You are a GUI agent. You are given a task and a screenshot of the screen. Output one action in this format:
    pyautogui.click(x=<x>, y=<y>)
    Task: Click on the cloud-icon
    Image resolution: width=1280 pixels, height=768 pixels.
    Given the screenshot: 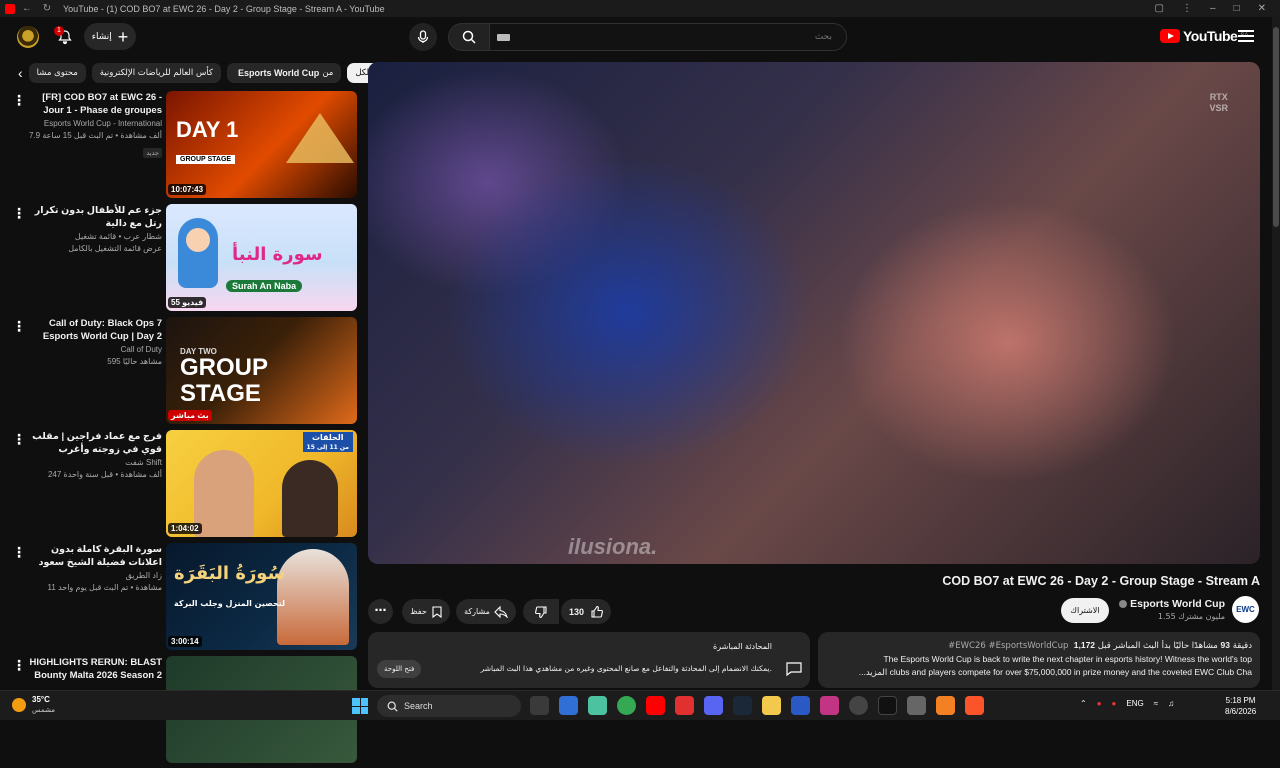 What is the action you would take?
    pyautogui.click(x=945, y=705)
    